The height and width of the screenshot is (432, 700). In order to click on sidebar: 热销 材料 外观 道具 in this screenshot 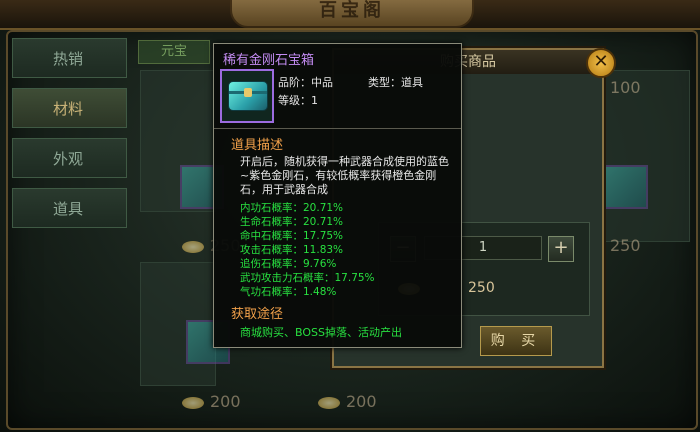, I will do `click(69, 138)`.